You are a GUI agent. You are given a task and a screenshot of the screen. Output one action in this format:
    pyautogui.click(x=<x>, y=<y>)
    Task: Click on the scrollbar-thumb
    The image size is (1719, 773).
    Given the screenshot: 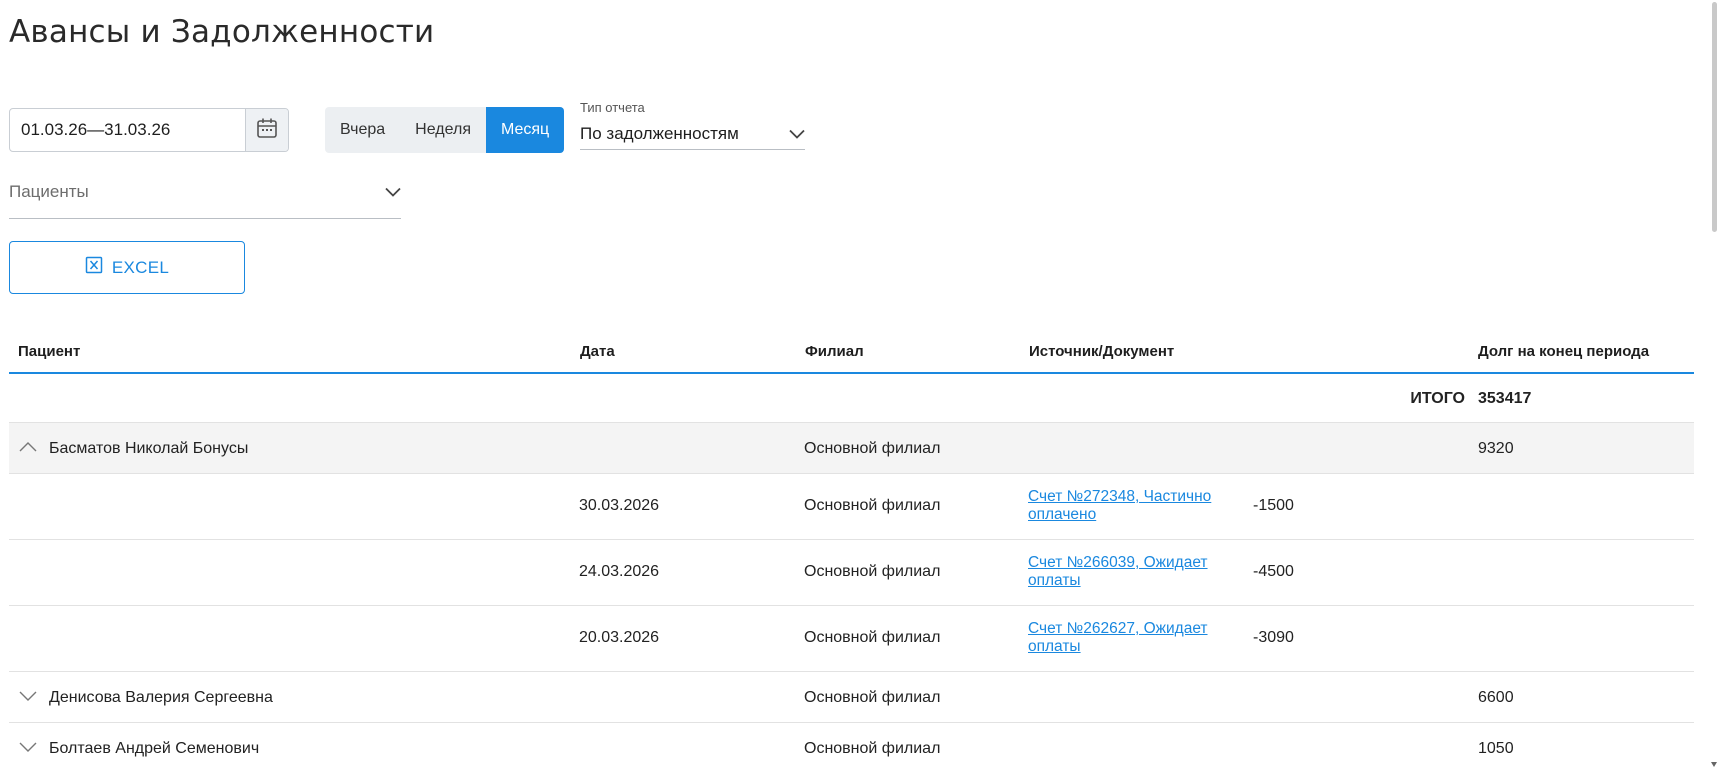 What is the action you would take?
    pyautogui.click(x=1714, y=117)
    